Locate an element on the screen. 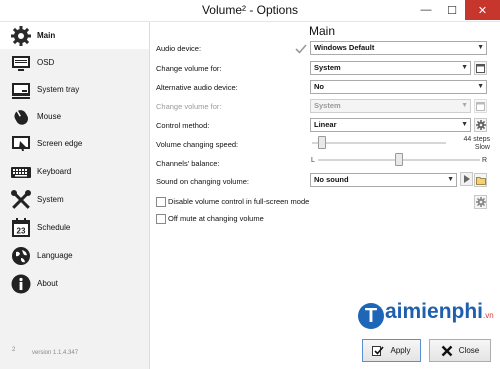  version-info: 2 version 1.1.4.347 is located at coordinates (45, 351).